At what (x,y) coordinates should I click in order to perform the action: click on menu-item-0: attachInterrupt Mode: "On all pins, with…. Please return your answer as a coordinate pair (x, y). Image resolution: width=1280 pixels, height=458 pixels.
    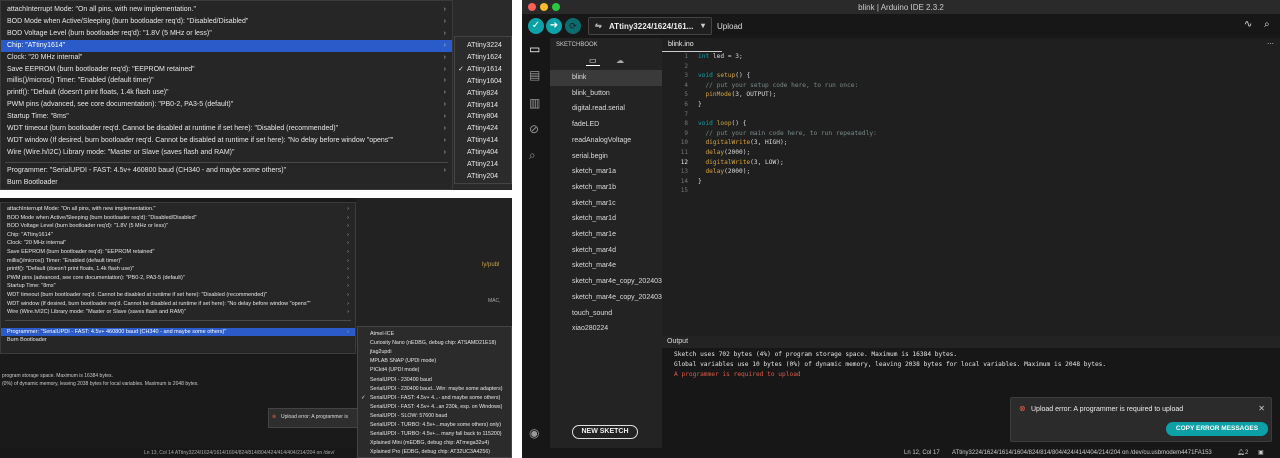
    Looking at the image, I should click on (226, 10).